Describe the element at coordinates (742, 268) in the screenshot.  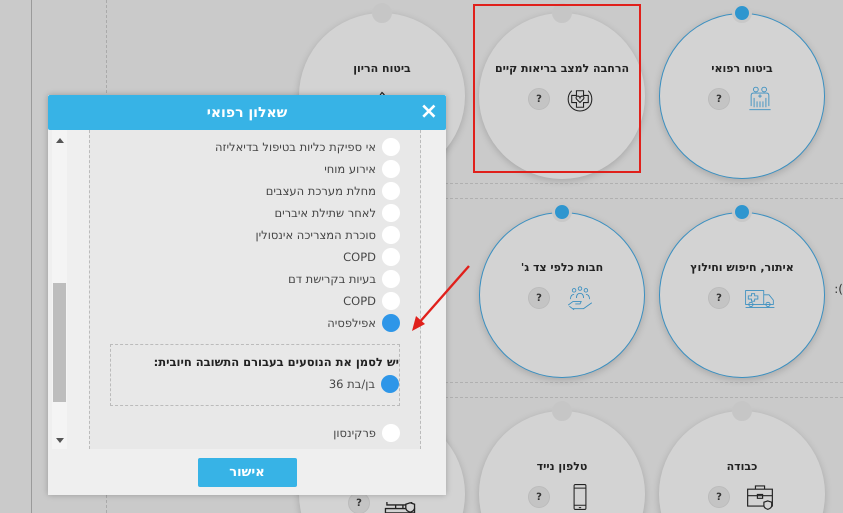
I see `card-title: איתור, חיפוש וחילוץ` at that location.